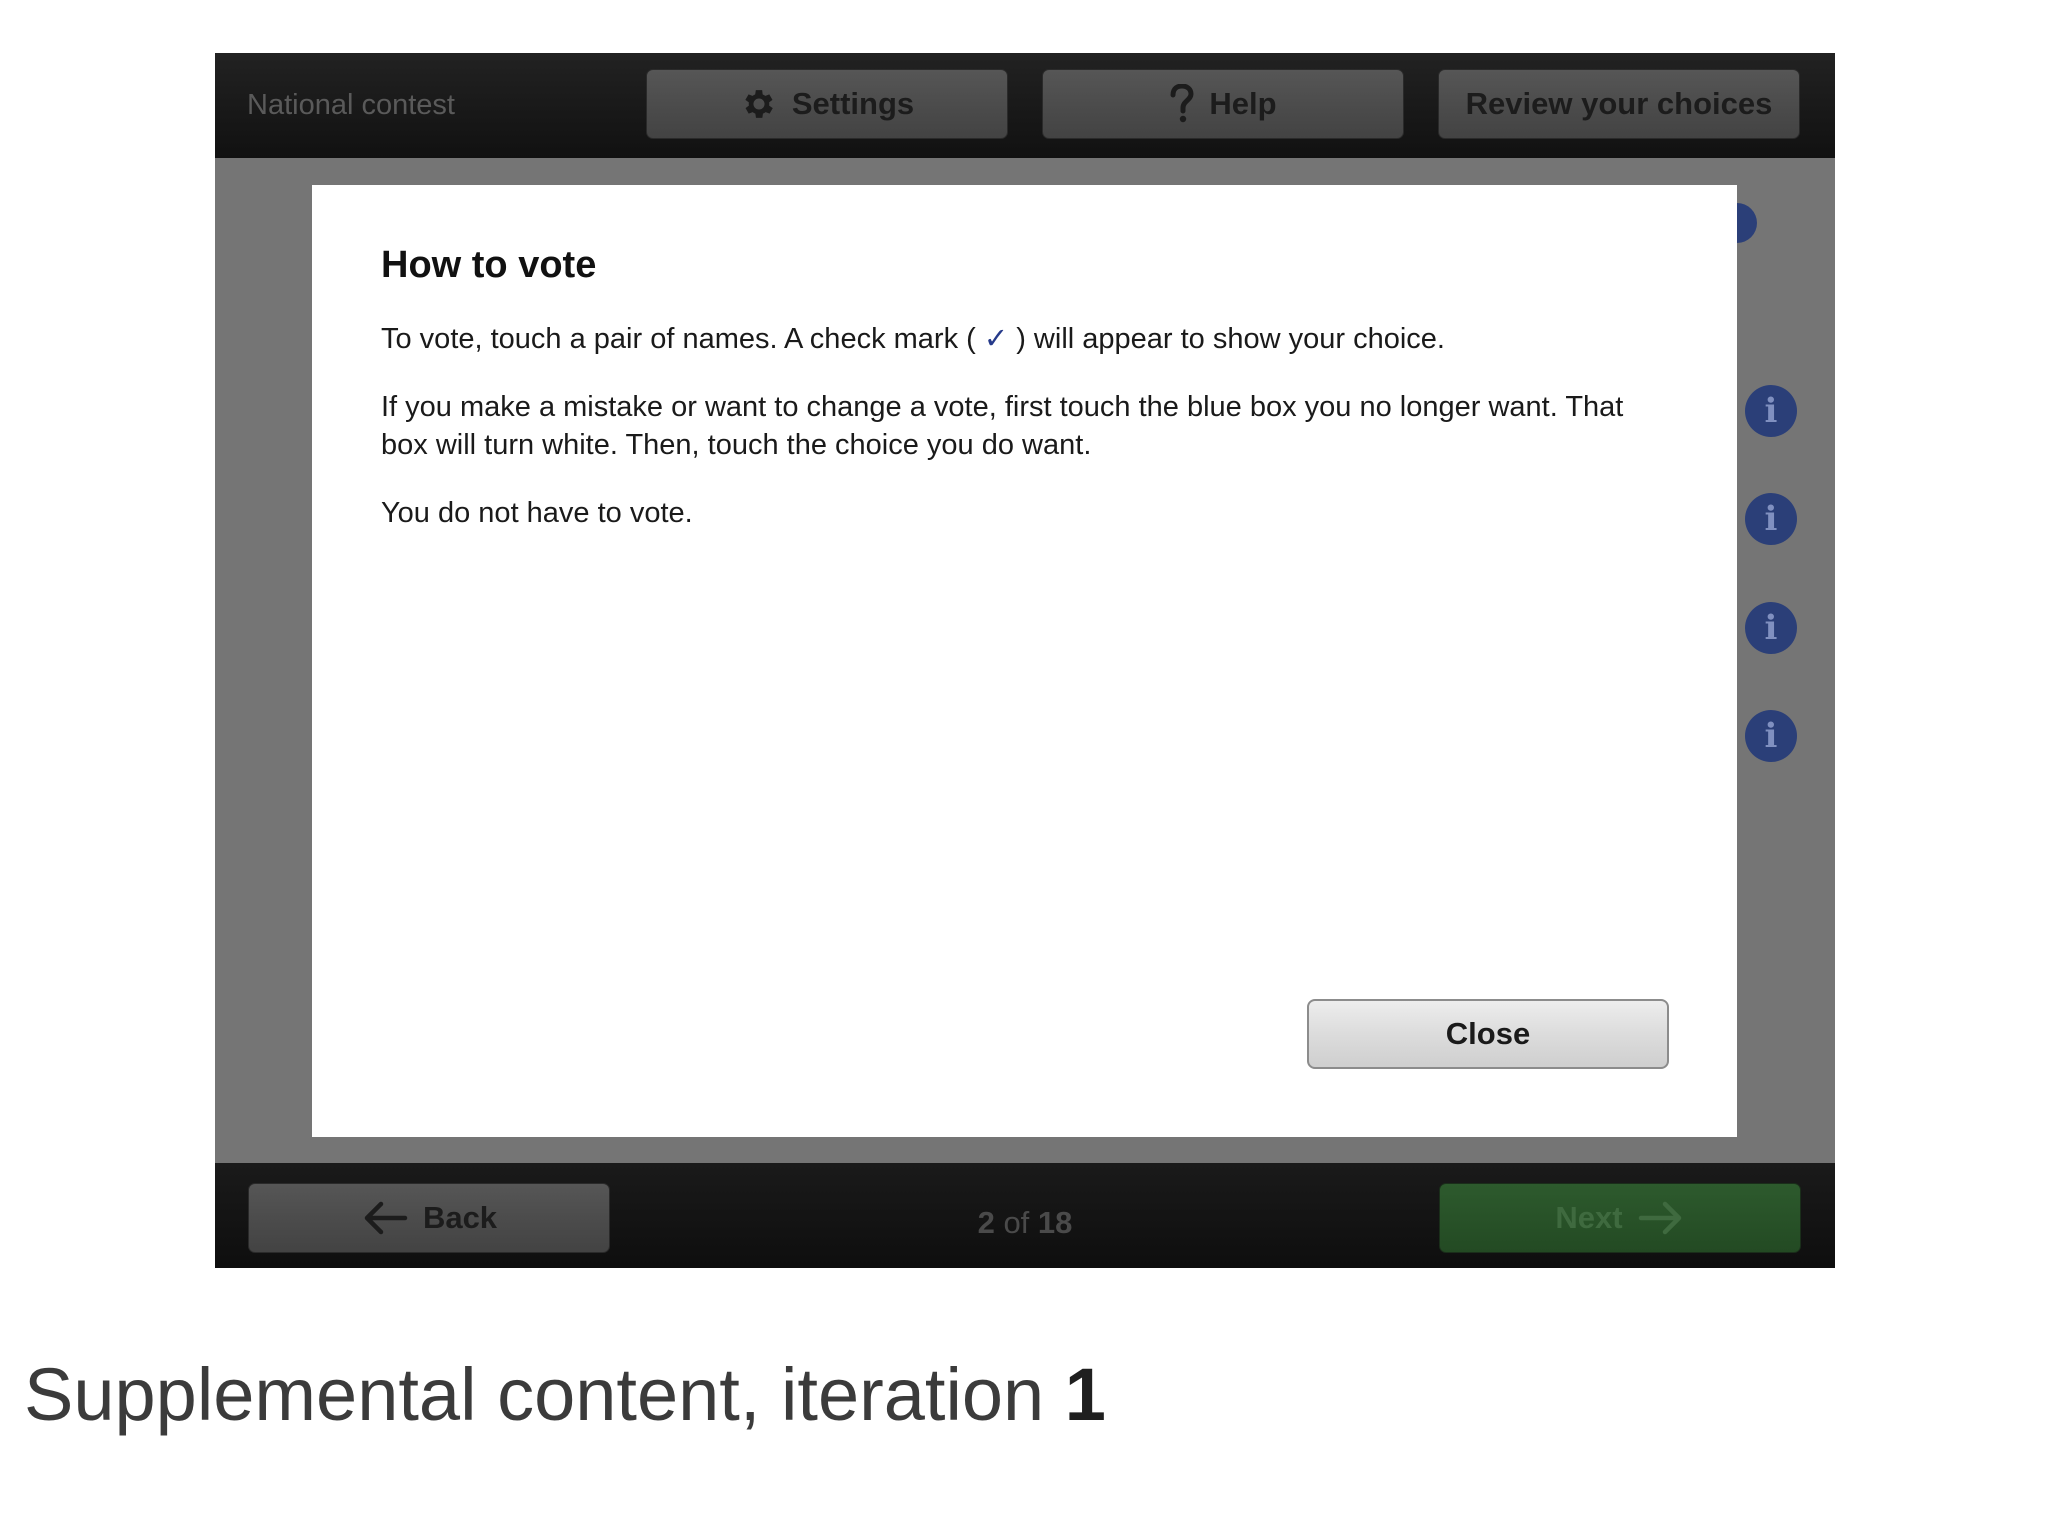 Image resolution: width=2048 pixels, height=1536 pixels. I want to click on dialog-title: How to vote, so click(489, 265).